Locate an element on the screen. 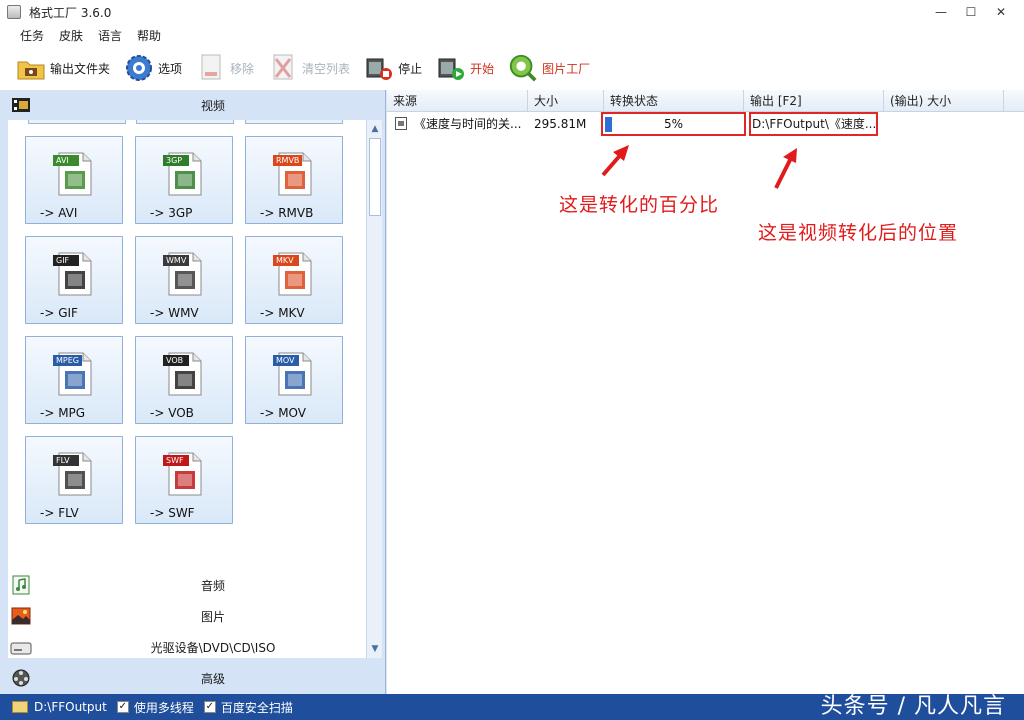  mkv-file-icon: MKV is located at coordinates (295, 273).